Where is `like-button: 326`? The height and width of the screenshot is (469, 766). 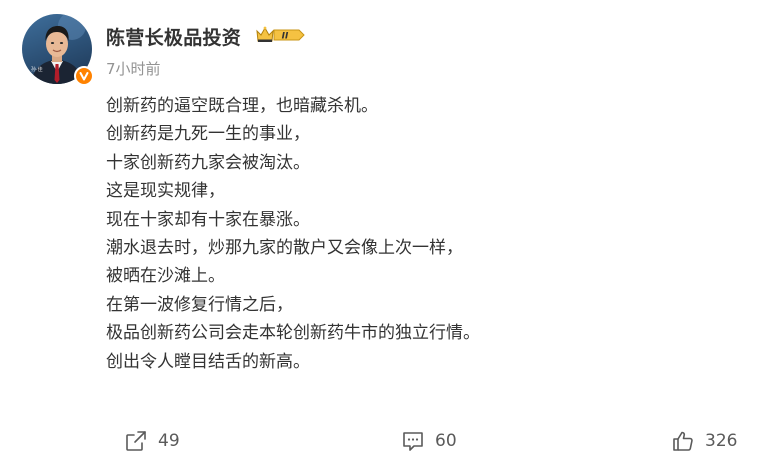
like-button: 326 is located at coordinates (704, 441).